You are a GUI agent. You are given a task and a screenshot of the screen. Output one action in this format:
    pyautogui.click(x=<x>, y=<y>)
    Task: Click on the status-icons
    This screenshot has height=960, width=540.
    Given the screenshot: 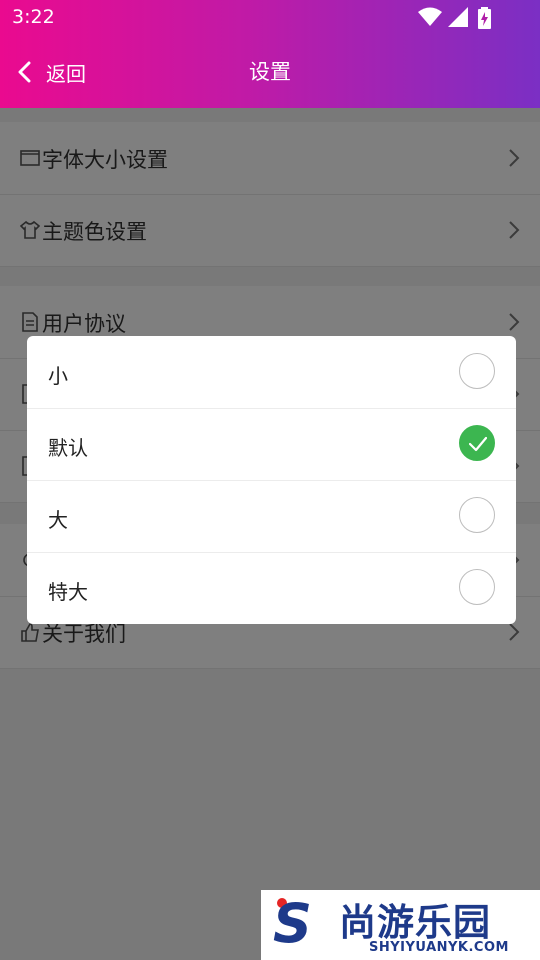 What is the action you would take?
    pyautogui.click(x=459, y=18)
    